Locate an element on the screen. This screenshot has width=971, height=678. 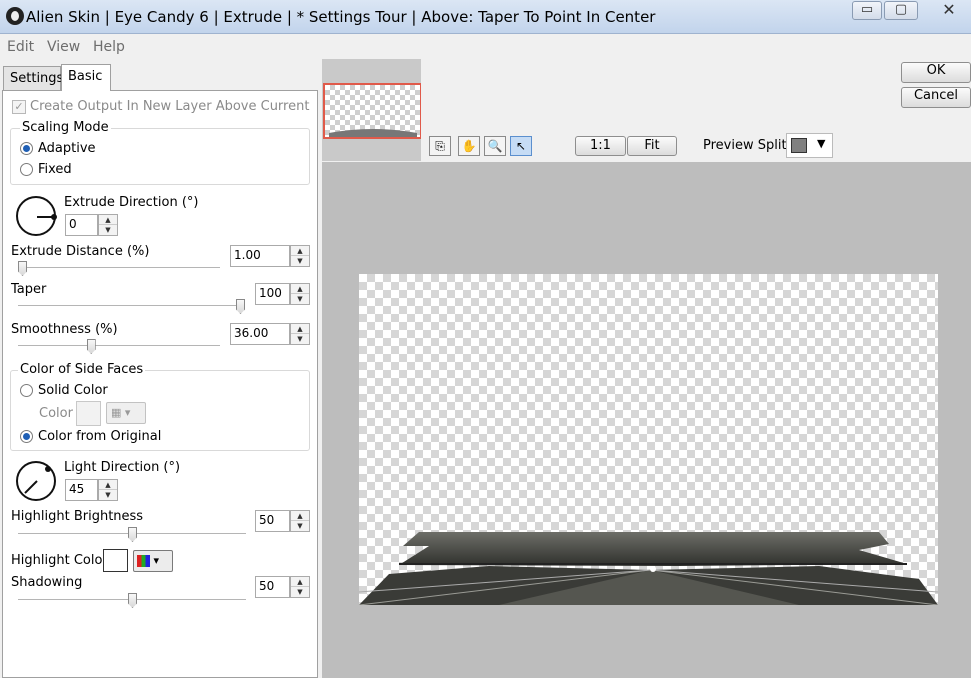
thumbnail-extrude-shape is located at coordinates (373, 133).